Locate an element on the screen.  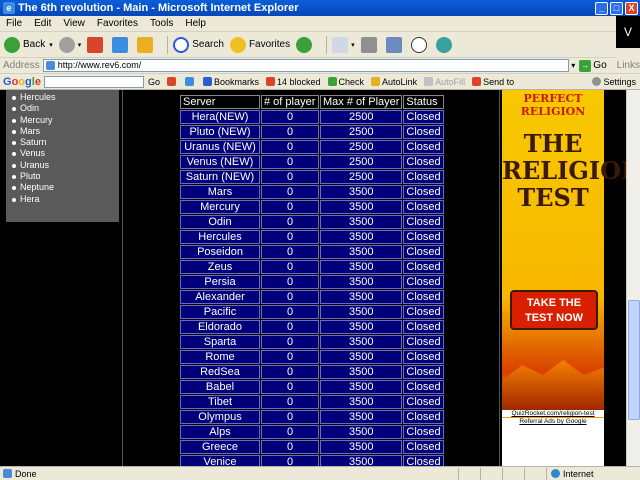
server-name-cell: RedSea is located at coordinates (220, 372).